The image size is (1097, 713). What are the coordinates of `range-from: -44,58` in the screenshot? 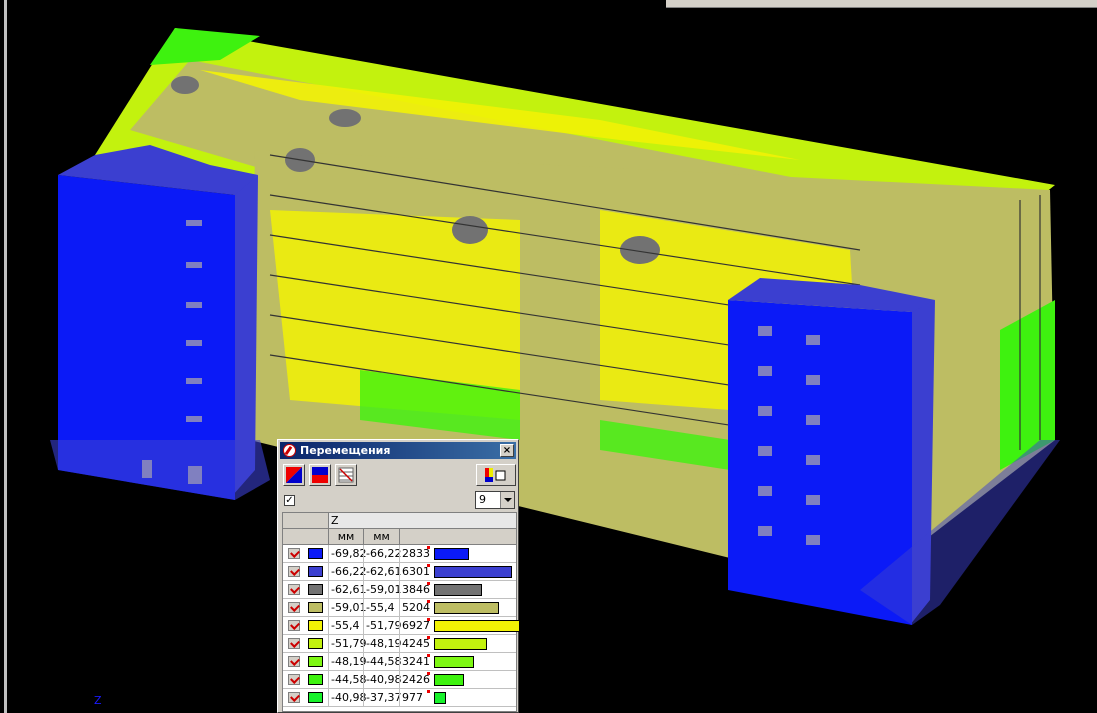 It's located at (347, 679).